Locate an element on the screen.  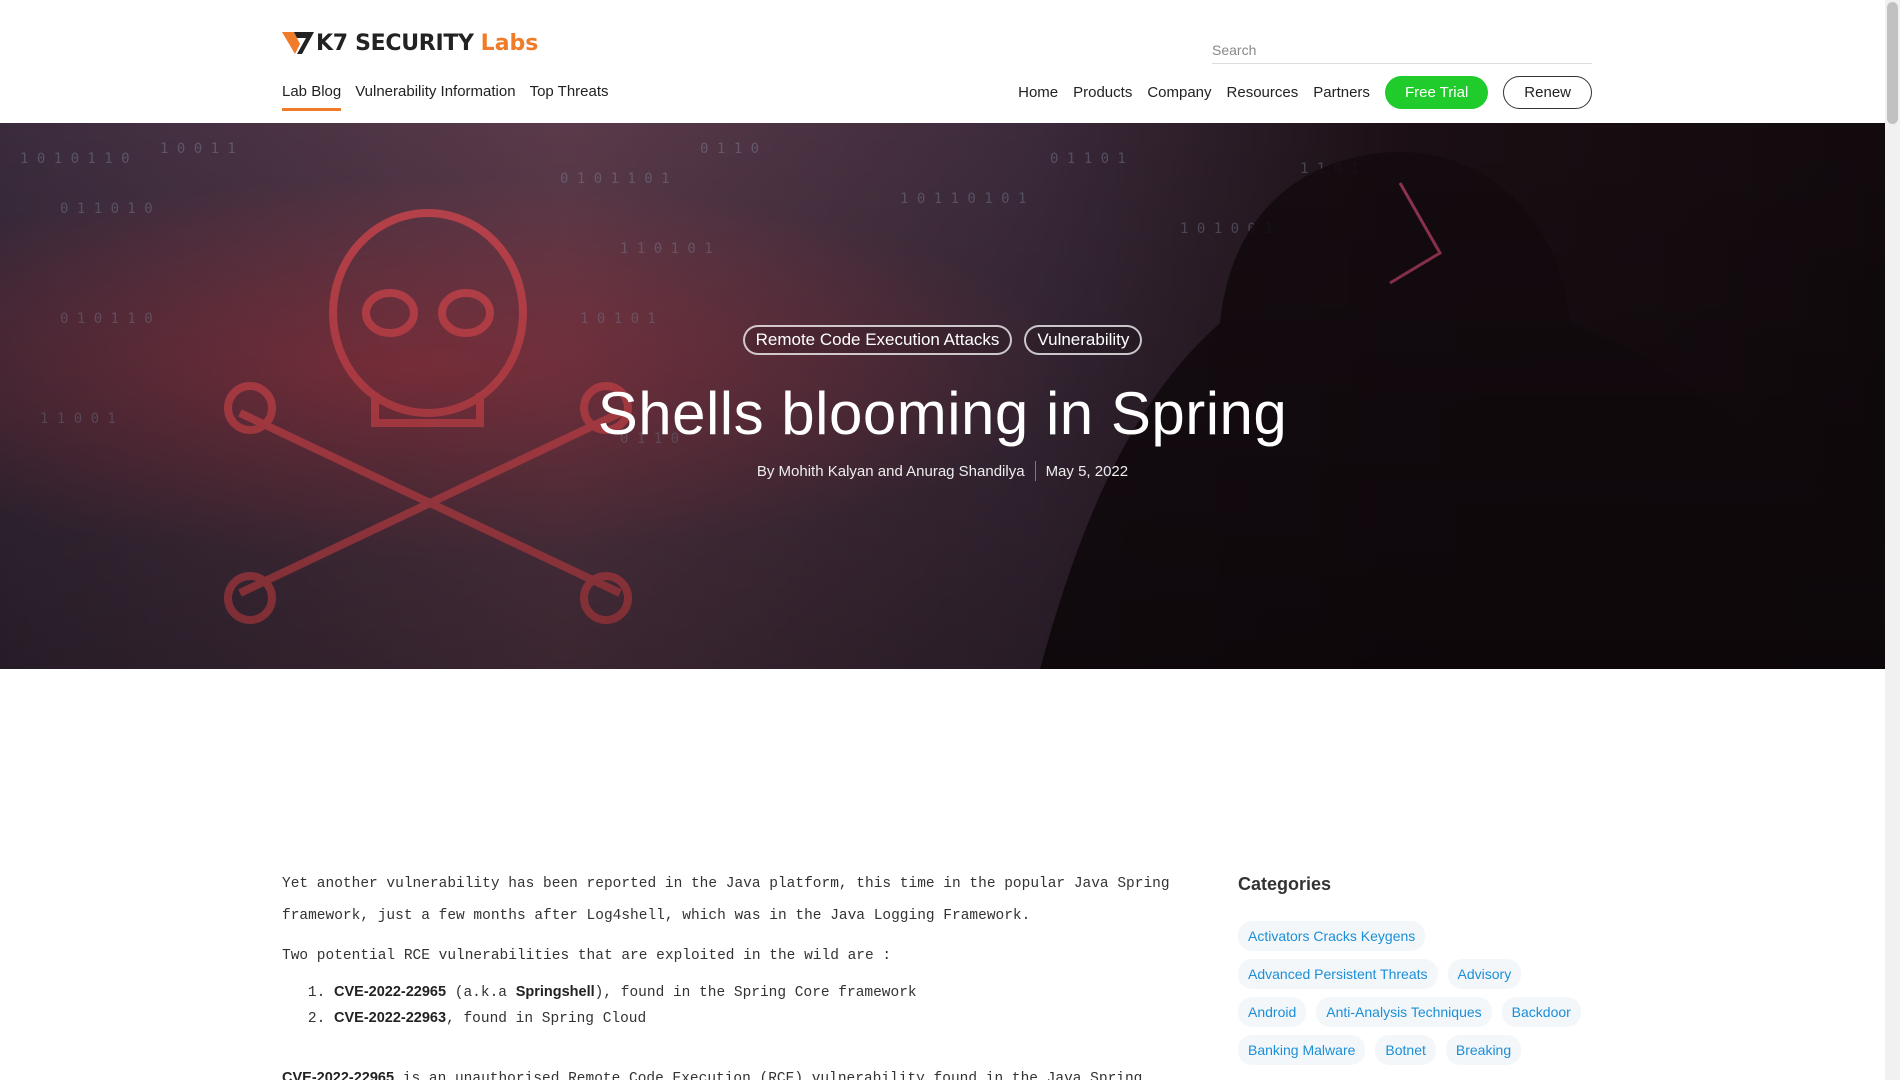
category-link: Advisory is located at coordinates (1484, 974).